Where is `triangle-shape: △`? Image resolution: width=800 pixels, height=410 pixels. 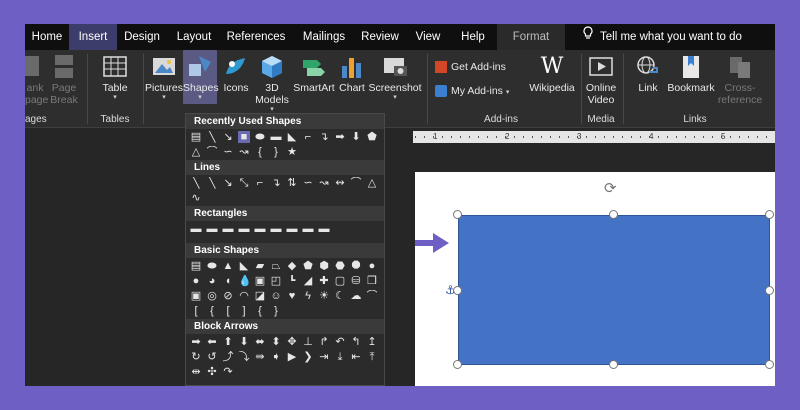
triangle-shape: △ is located at coordinates (196, 152).